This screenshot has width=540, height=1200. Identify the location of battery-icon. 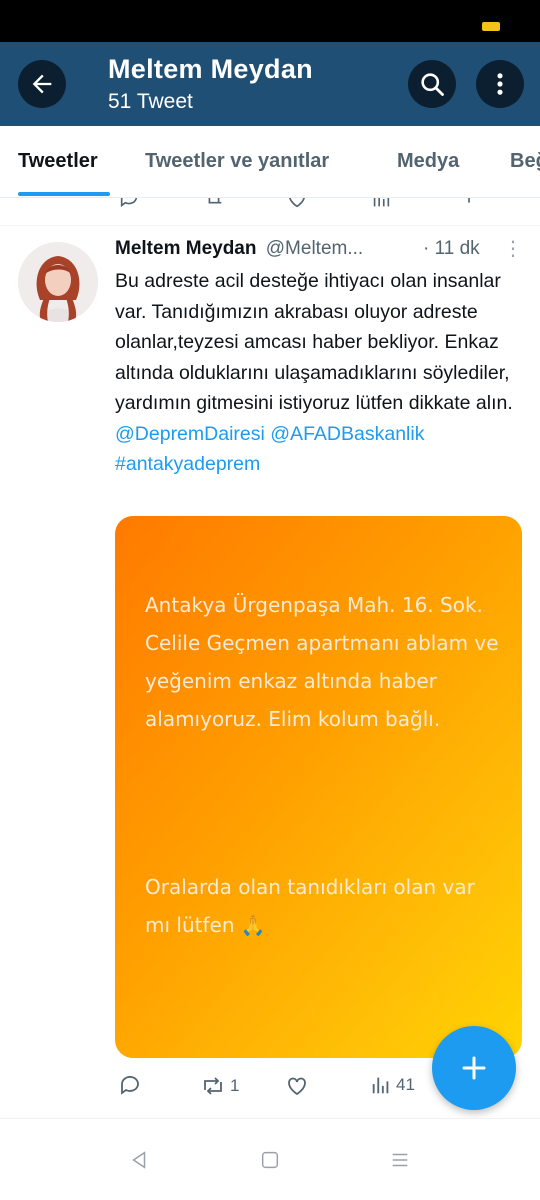
(491, 26).